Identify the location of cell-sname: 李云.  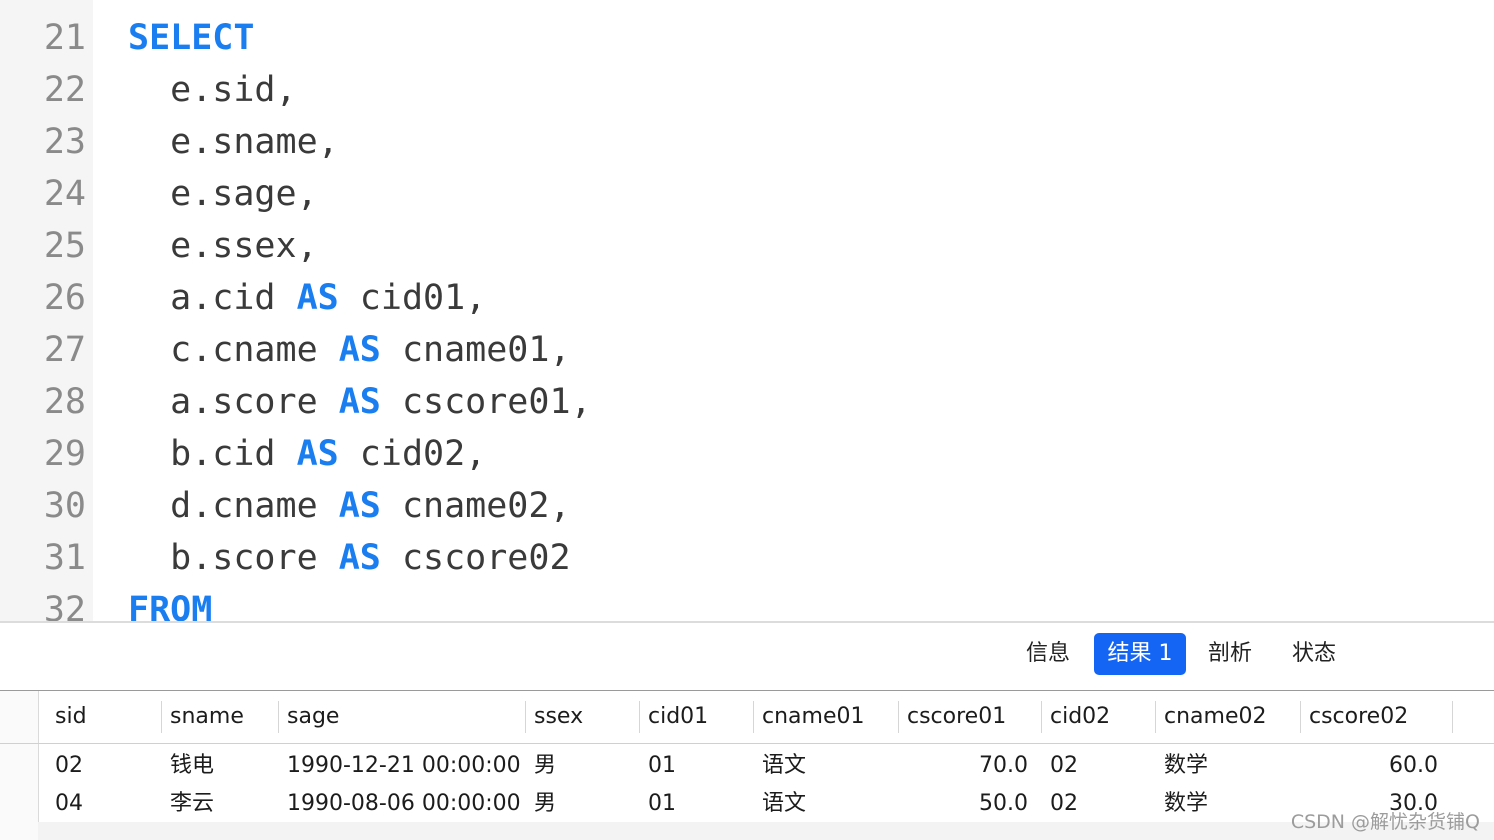
(220, 804).